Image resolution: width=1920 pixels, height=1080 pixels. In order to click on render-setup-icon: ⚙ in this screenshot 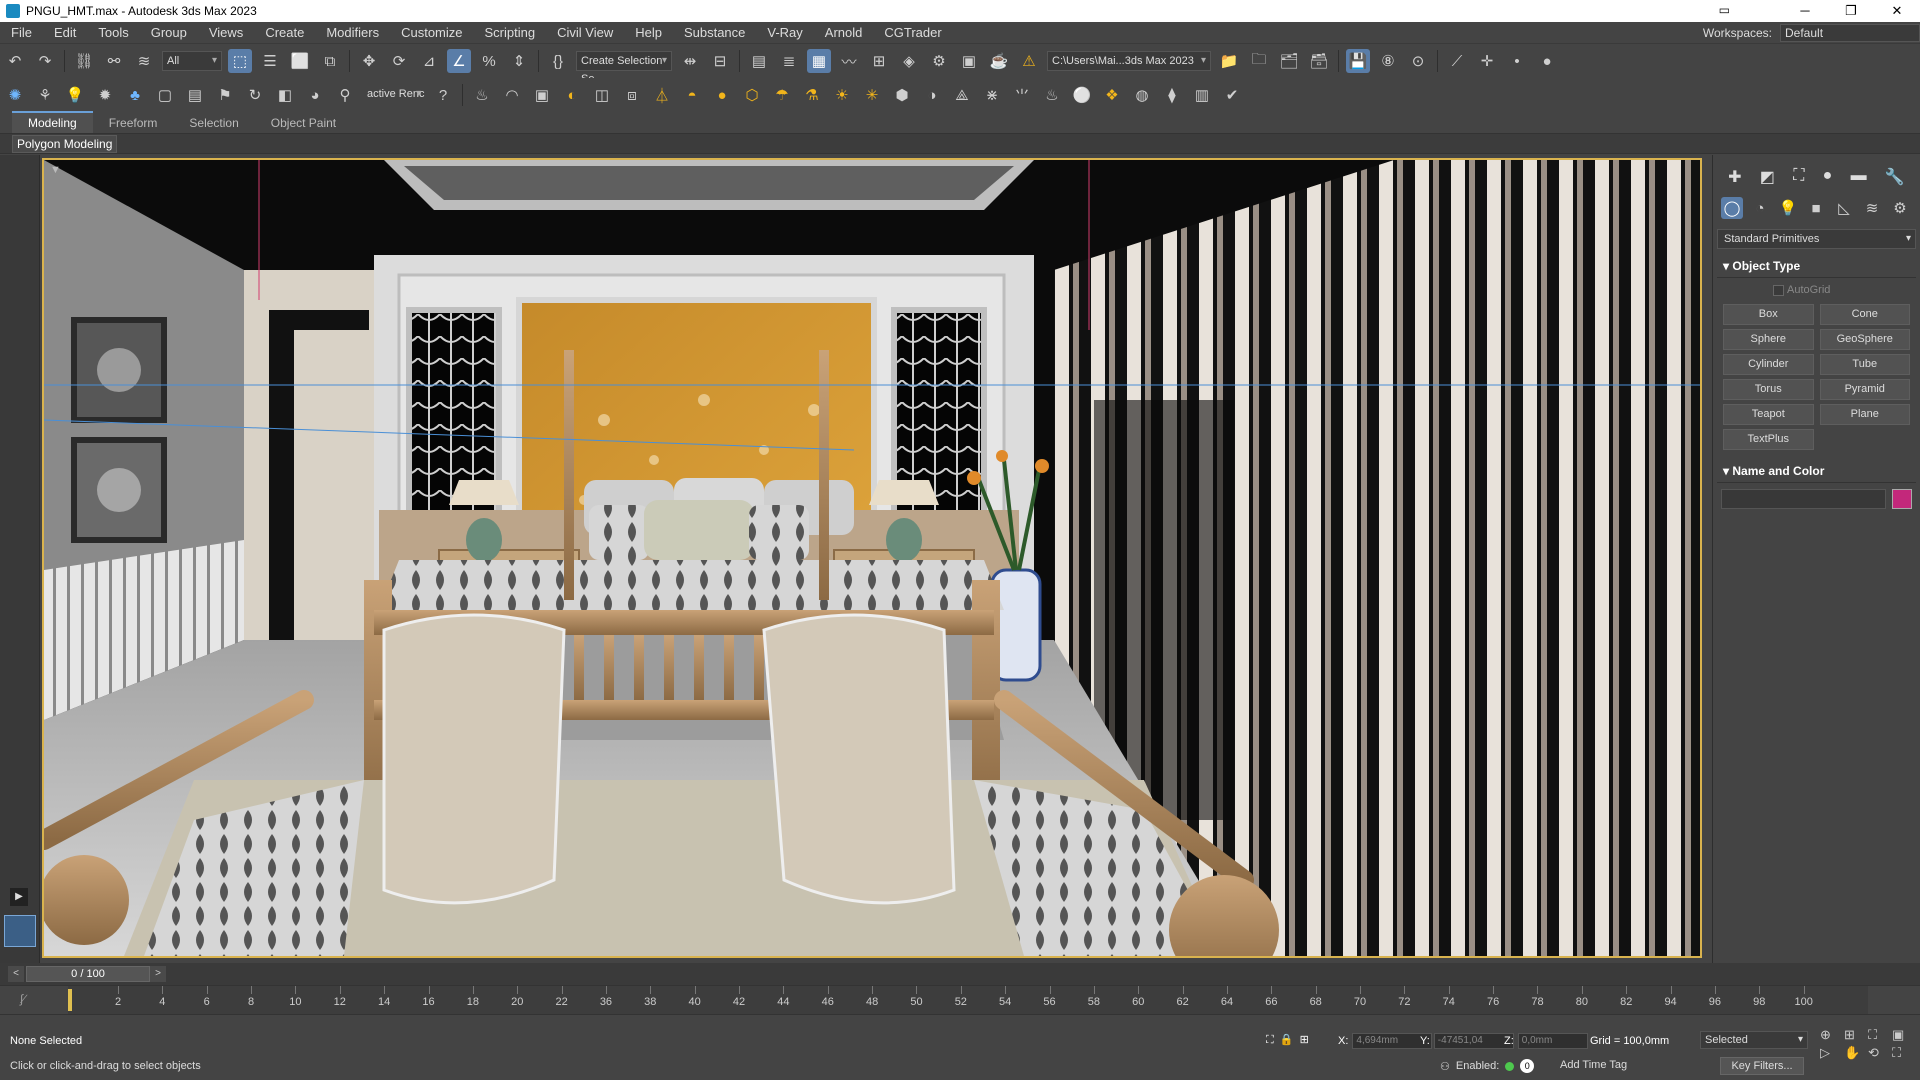, I will do `click(939, 61)`.